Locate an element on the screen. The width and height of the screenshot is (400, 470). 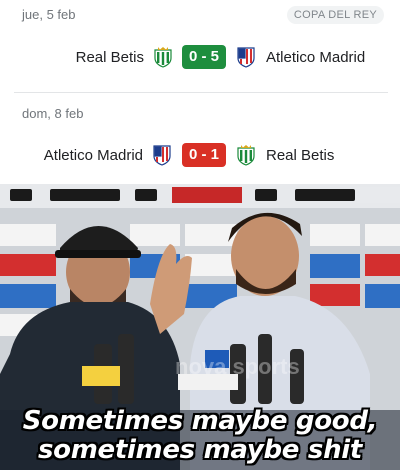
match-row: Real Betis 0 - 5 Atletico Madrid is located at coordinates (200, 59).